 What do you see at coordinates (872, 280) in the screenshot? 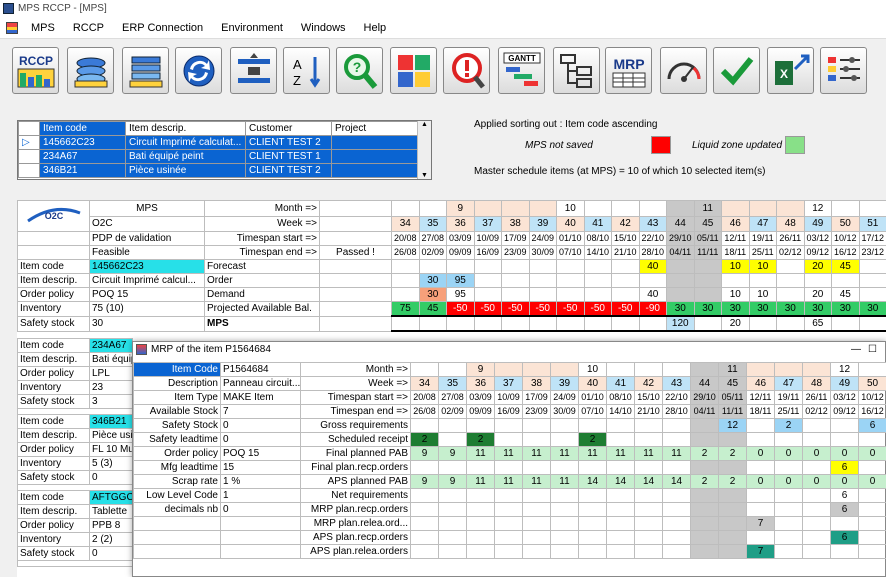
I see `order-cell` at bounding box center [872, 280].